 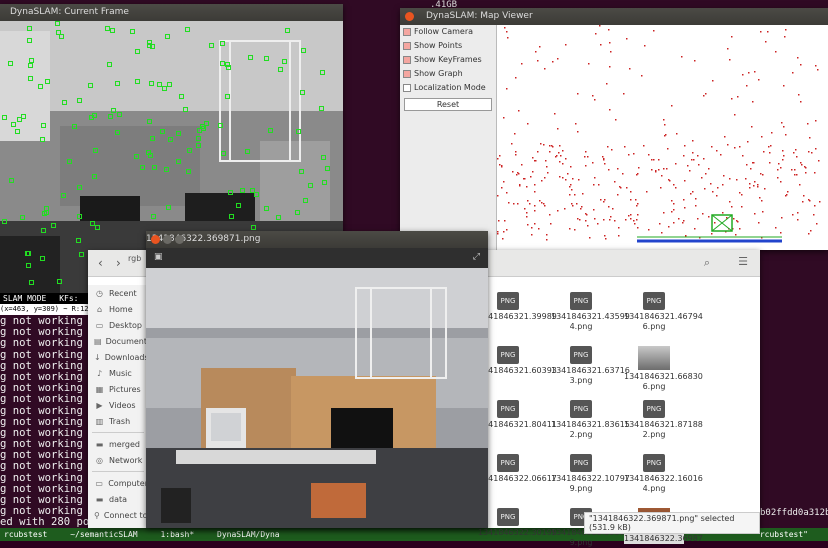 What do you see at coordinates (118, 263) in the screenshot?
I see `forward-icon: ›` at bounding box center [118, 263].